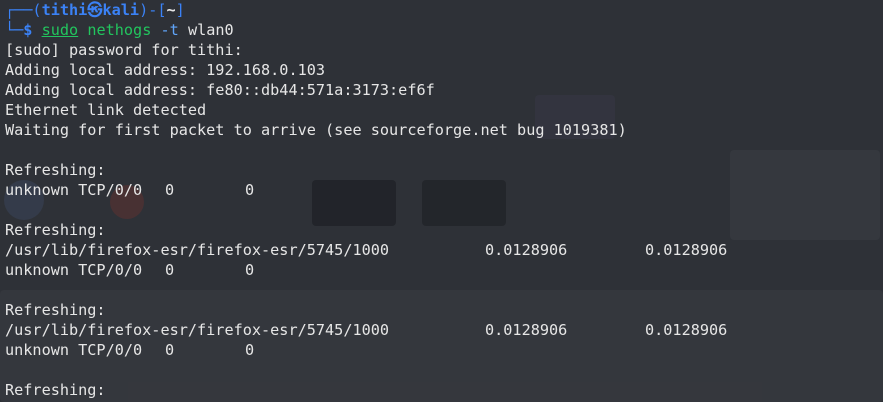 This screenshot has height=402, width=883. I want to click on prompt-line-top: ┌──(tithi㉿kali)-[~], so click(95, 10).